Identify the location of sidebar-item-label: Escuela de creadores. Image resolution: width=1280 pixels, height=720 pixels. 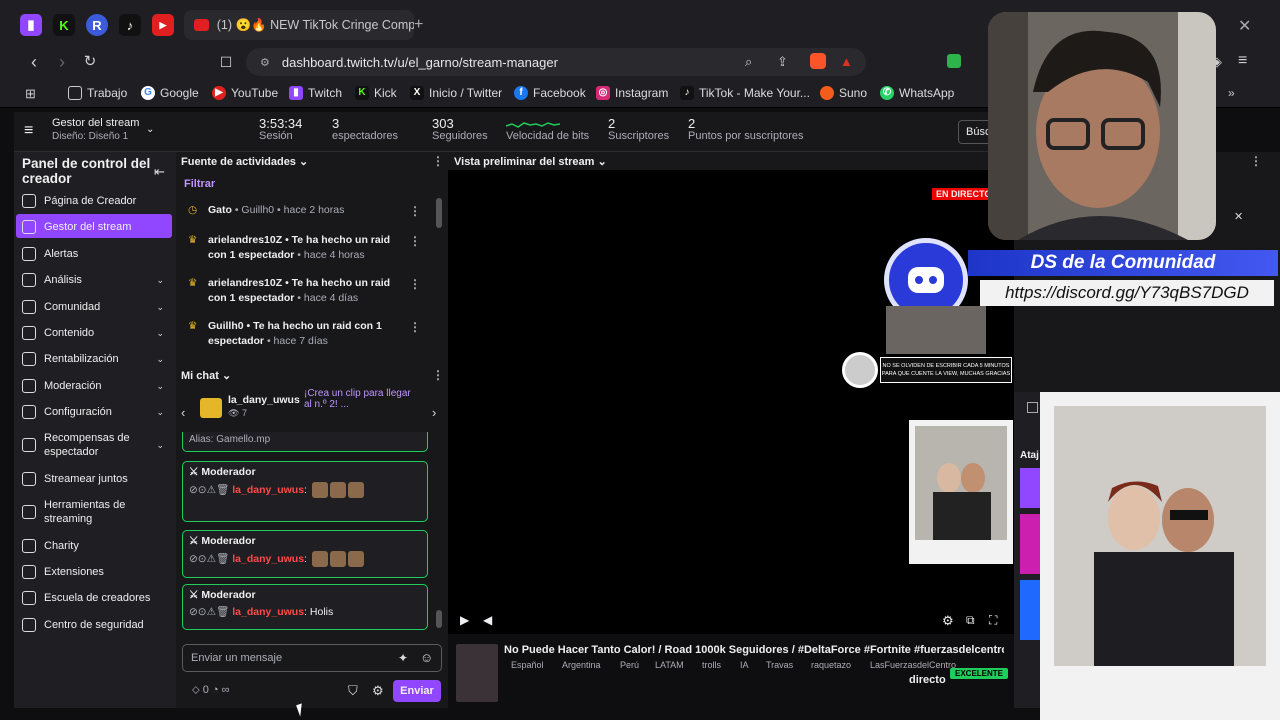
(97, 598).